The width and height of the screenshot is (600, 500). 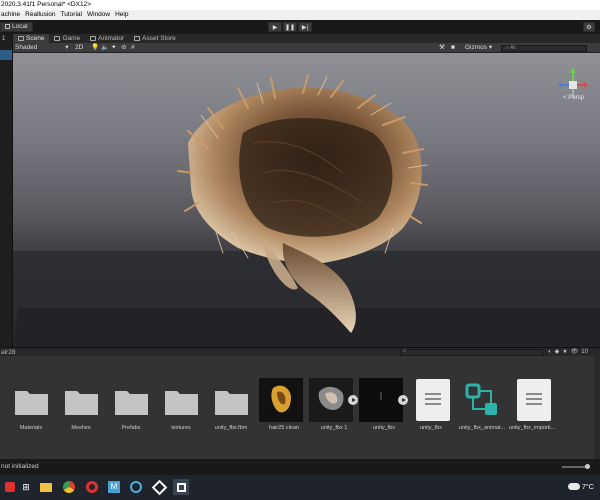 I want to click on unity-editor-icon, so click(x=181, y=487).